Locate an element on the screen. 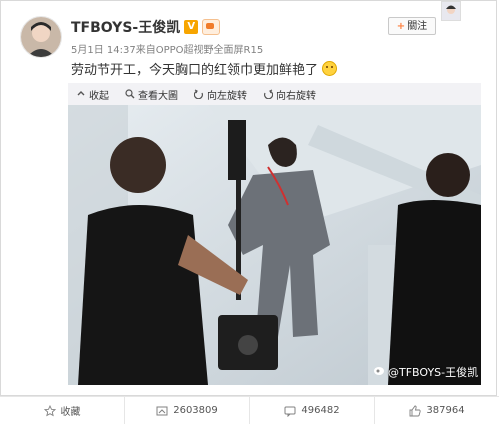  post-content: 劳动节开工，今天胸口的红领巾更加鲜艳了 is located at coordinates (204, 68).